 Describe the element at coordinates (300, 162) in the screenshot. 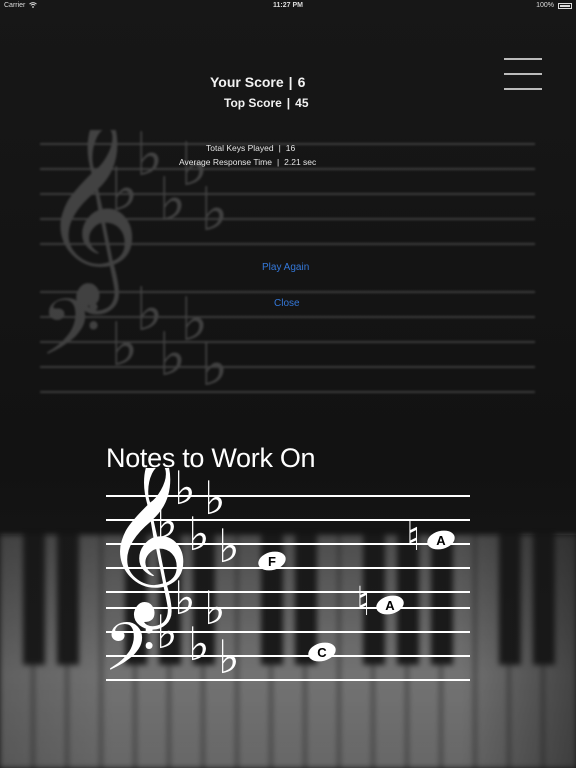

I see `response-time-value: 2.21 sec` at that location.